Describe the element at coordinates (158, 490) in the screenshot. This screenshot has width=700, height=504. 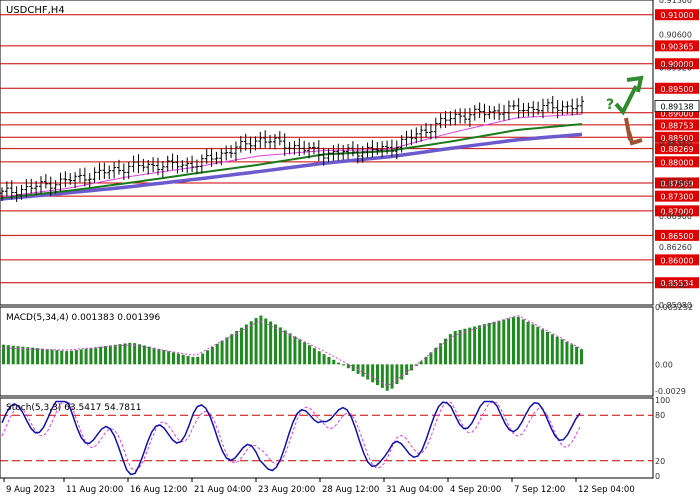
I see `time-label: 16 Aug 12:00` at that location.